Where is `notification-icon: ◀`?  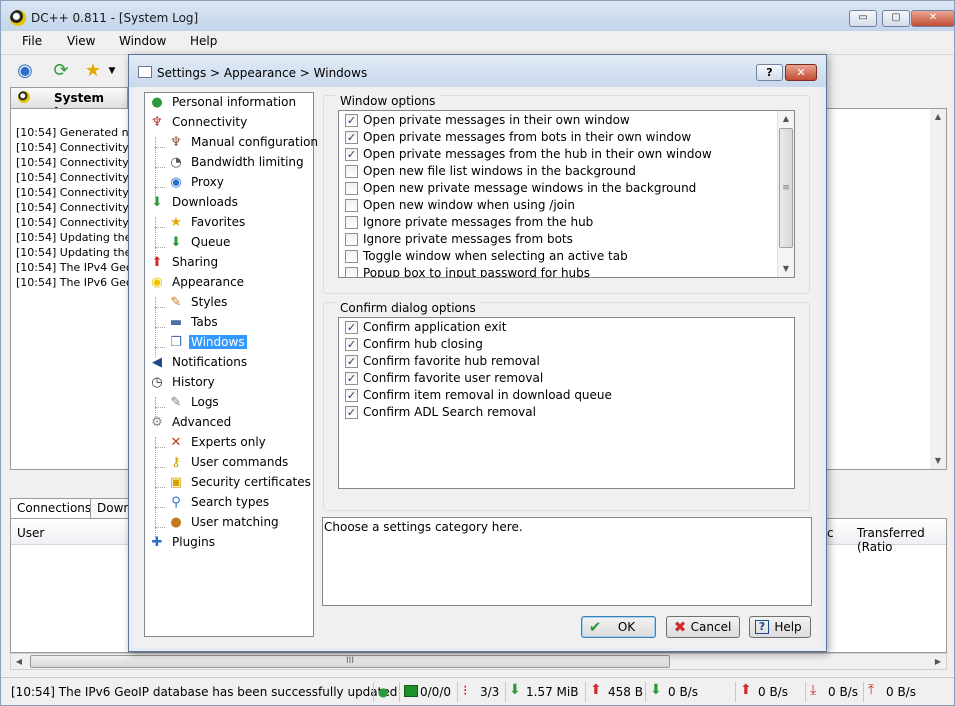
notification-icon: ◀ is located at coordinates (157, 362).